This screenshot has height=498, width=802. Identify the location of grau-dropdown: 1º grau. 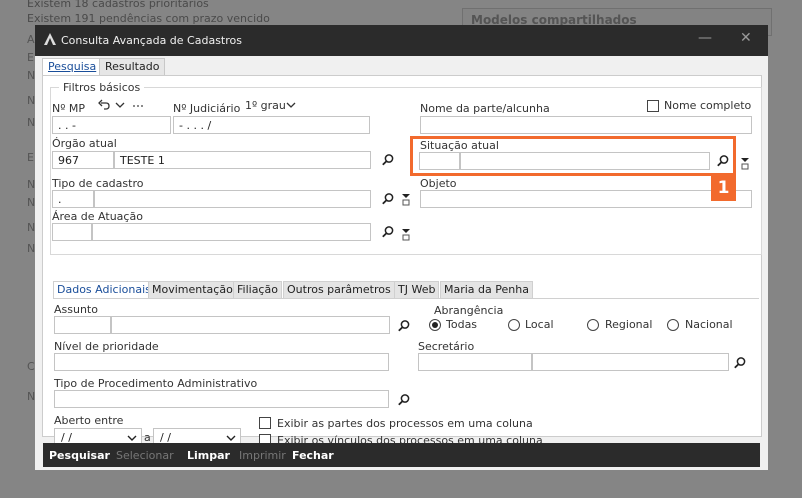
(265, 105).